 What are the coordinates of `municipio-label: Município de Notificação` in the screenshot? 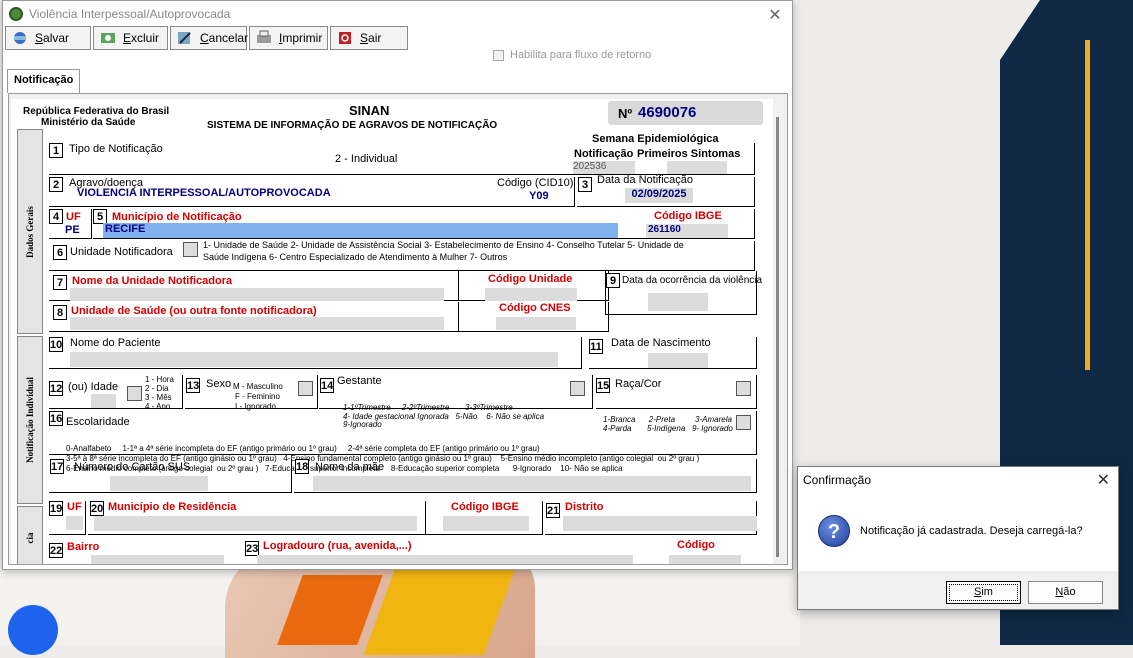 It's located at (177, 217).